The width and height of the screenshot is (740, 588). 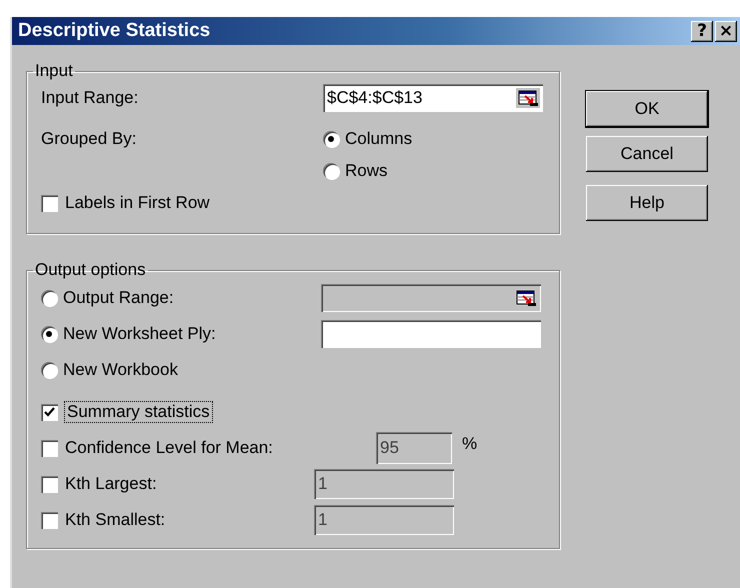 I want to click on checkbox-label: Kth Smallest:, so click(x=115, y=520).